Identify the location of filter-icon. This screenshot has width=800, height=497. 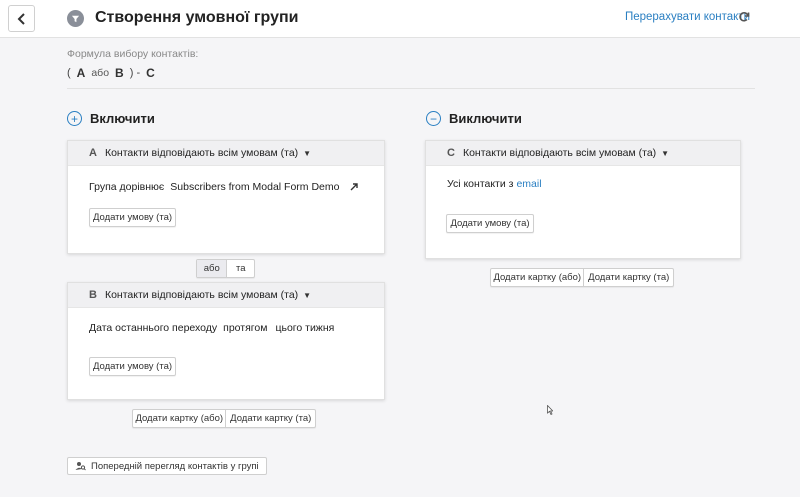
(75, 18).